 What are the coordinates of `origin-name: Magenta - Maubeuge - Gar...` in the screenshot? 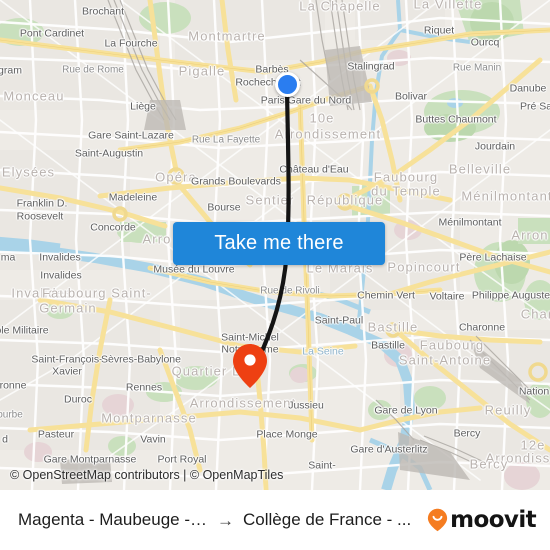 It's located at (113, 520).